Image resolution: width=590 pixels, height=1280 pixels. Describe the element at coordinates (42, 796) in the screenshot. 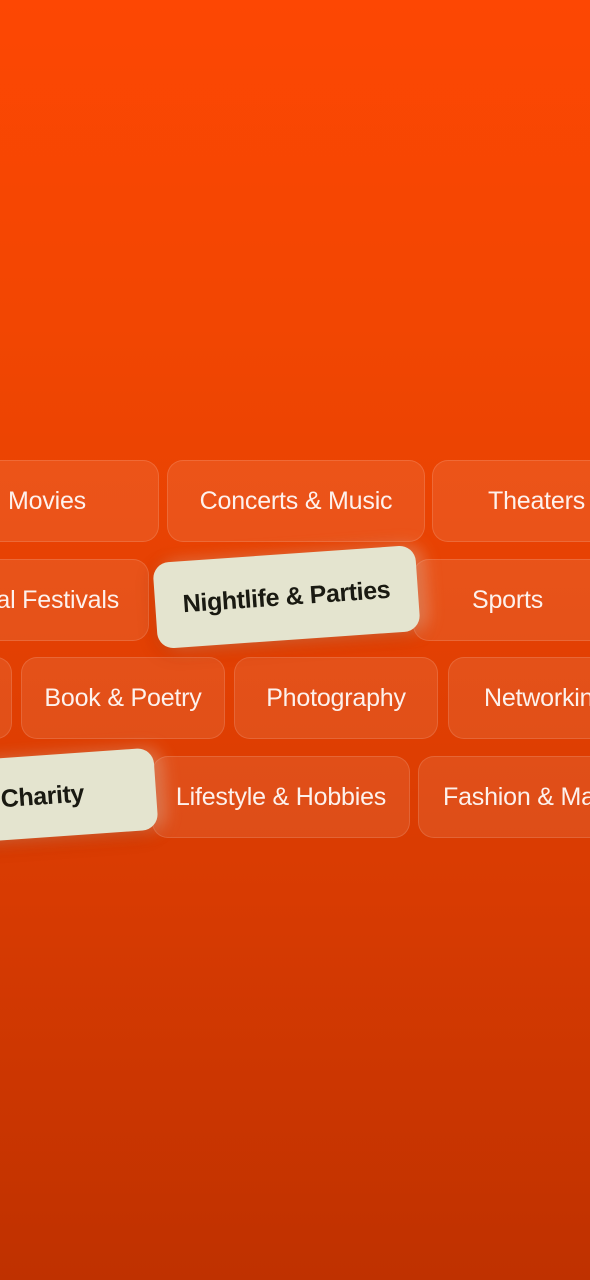

I see `chip-label: Charity` at that location.